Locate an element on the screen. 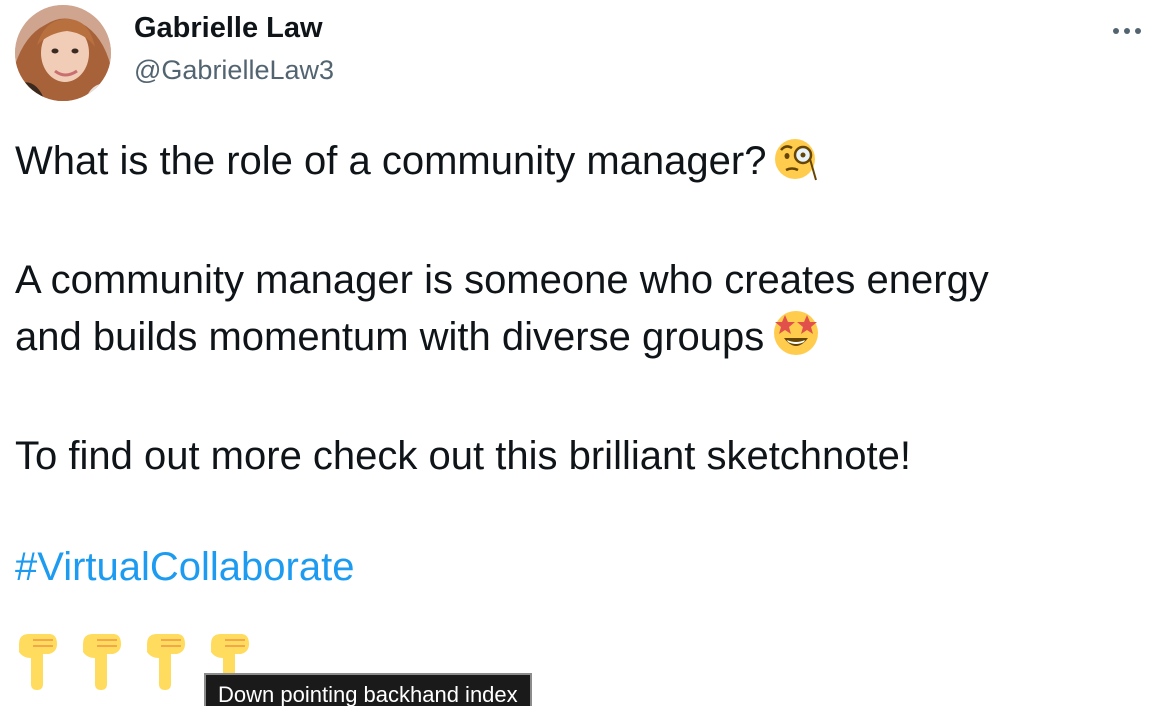 The image size is (1160, 706). more-horizontal-icon is located at coordinates (1127, 31).